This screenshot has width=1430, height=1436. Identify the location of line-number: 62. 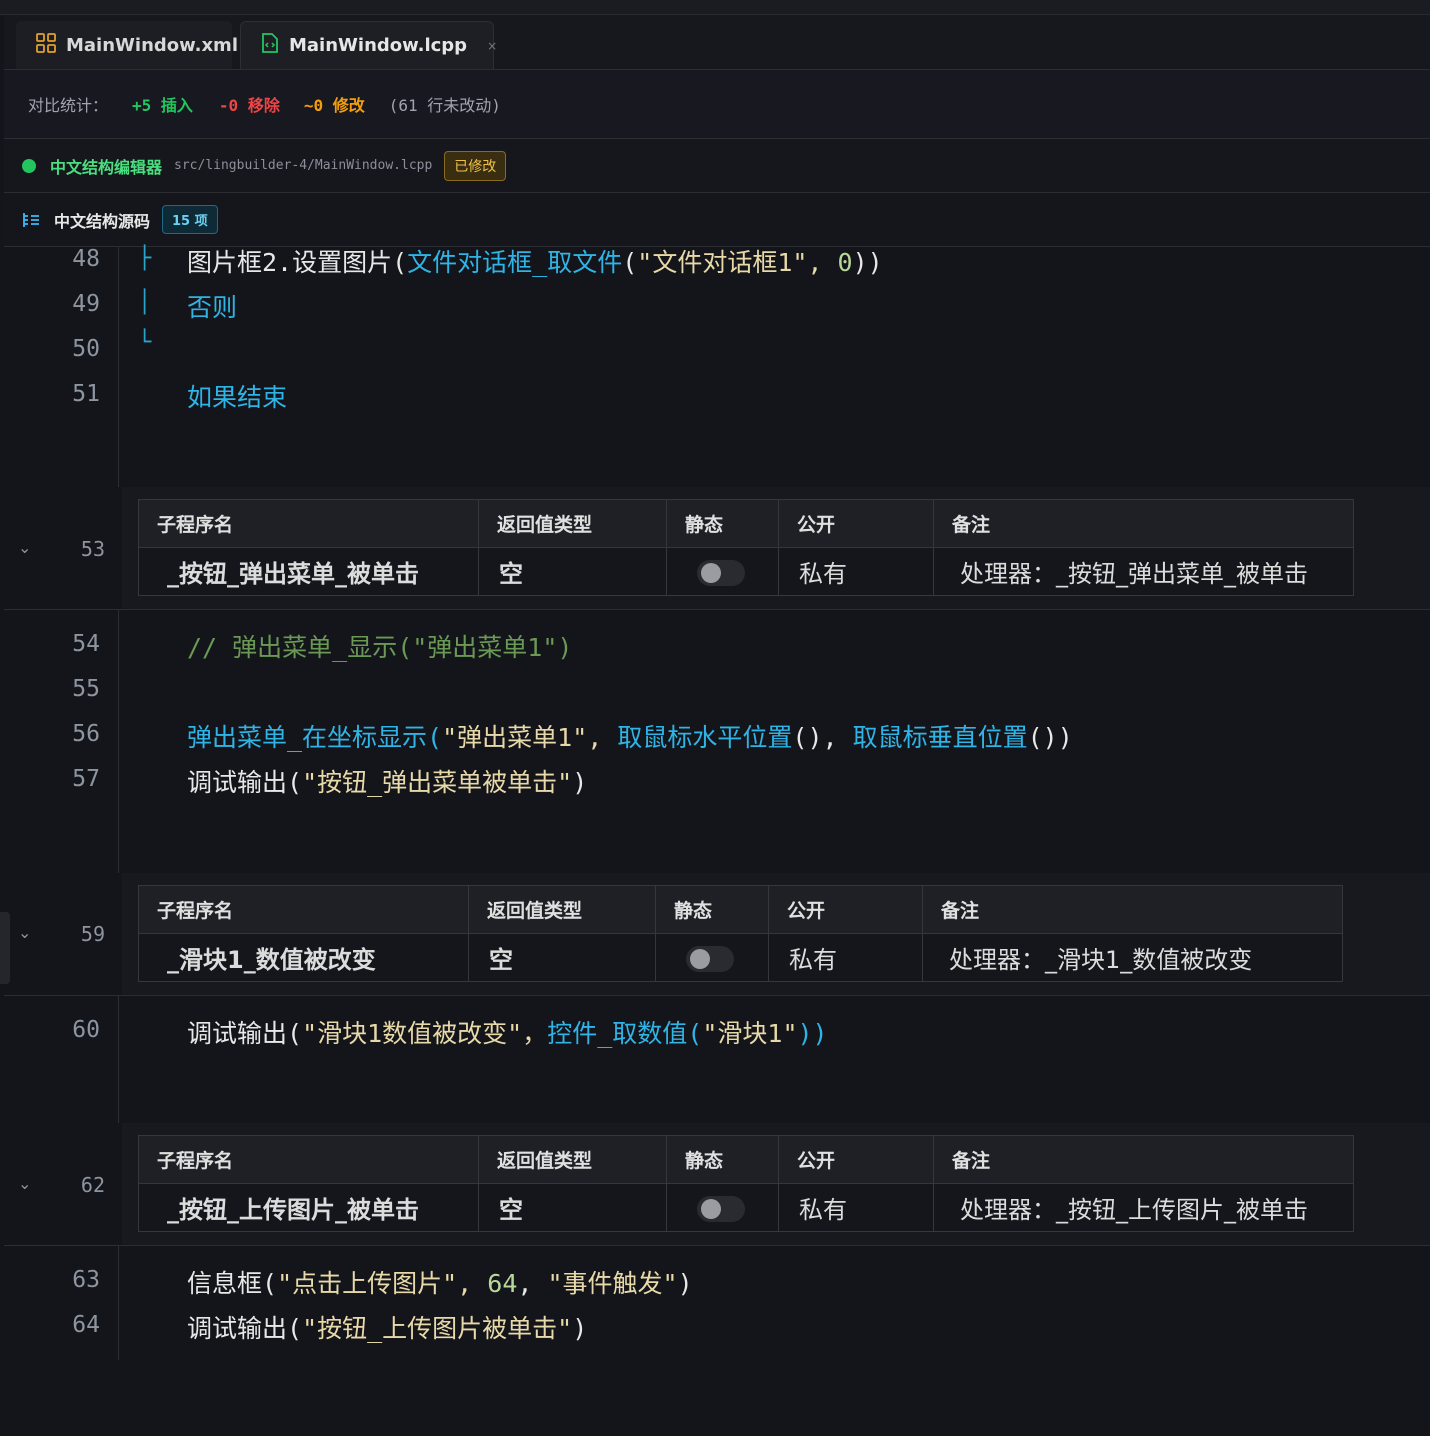
(92, 1185).